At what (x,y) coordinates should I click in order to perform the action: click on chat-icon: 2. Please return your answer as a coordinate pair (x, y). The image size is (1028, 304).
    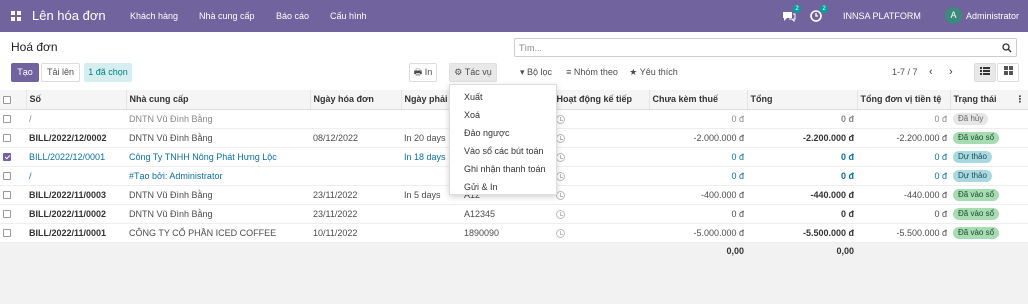
    Looking at the image, I should click on (791, 14).